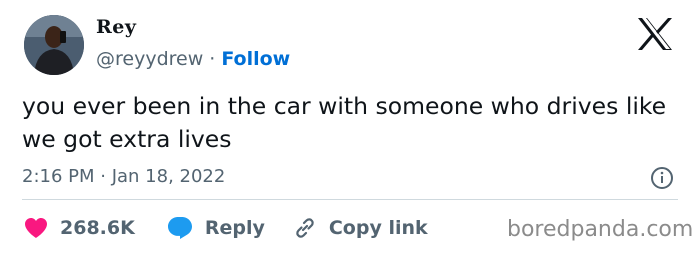  I want to click on action-bar: 268.6K Reply Copy link, so click(226, 228).